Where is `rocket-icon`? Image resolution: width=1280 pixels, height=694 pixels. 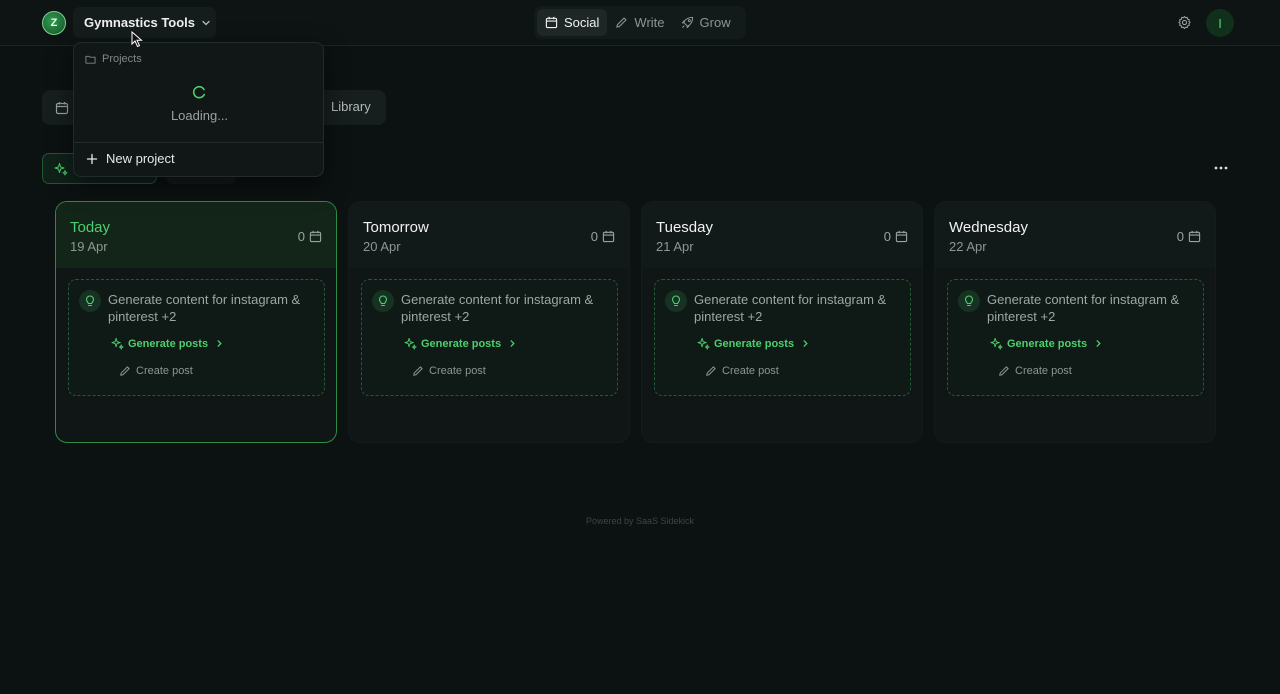
rocket-icon is located at coordinates (687, 22).